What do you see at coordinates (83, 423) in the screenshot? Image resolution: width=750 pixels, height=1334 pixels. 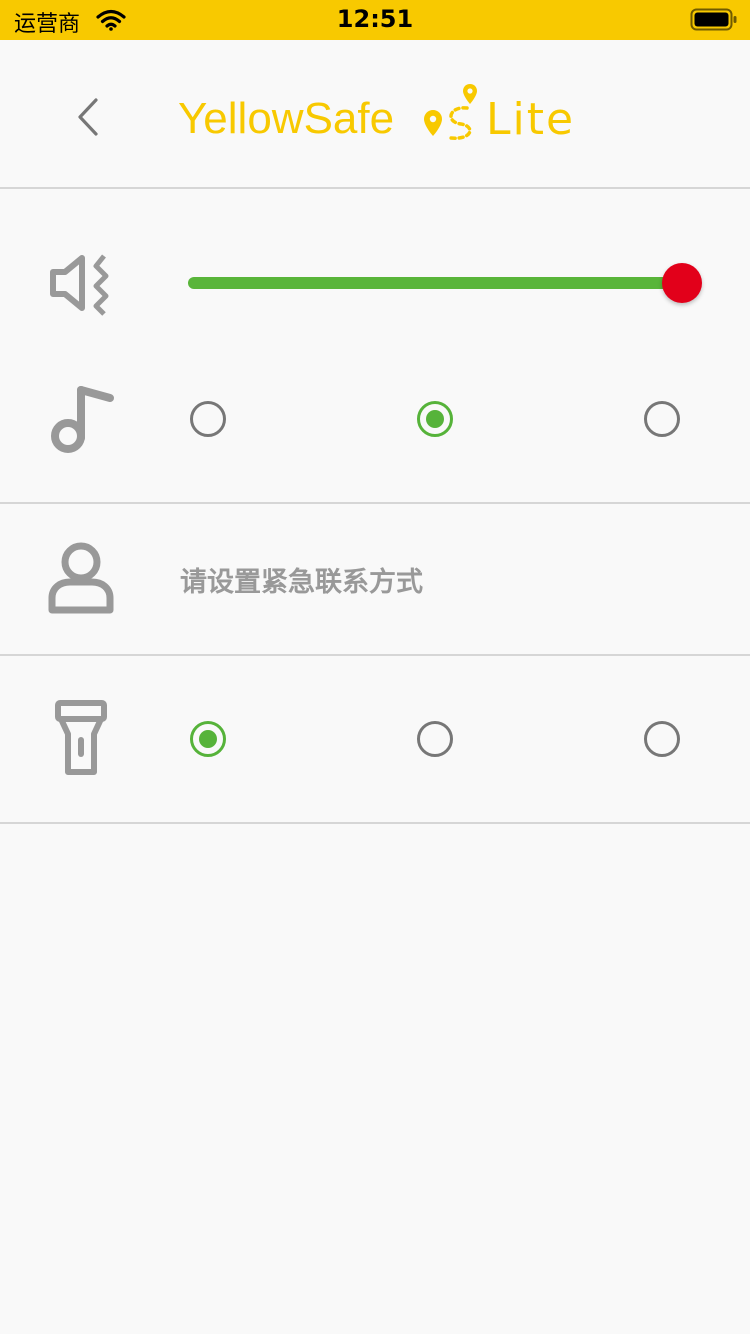 I see `music-note-icon` at bounding box center [83, 423].